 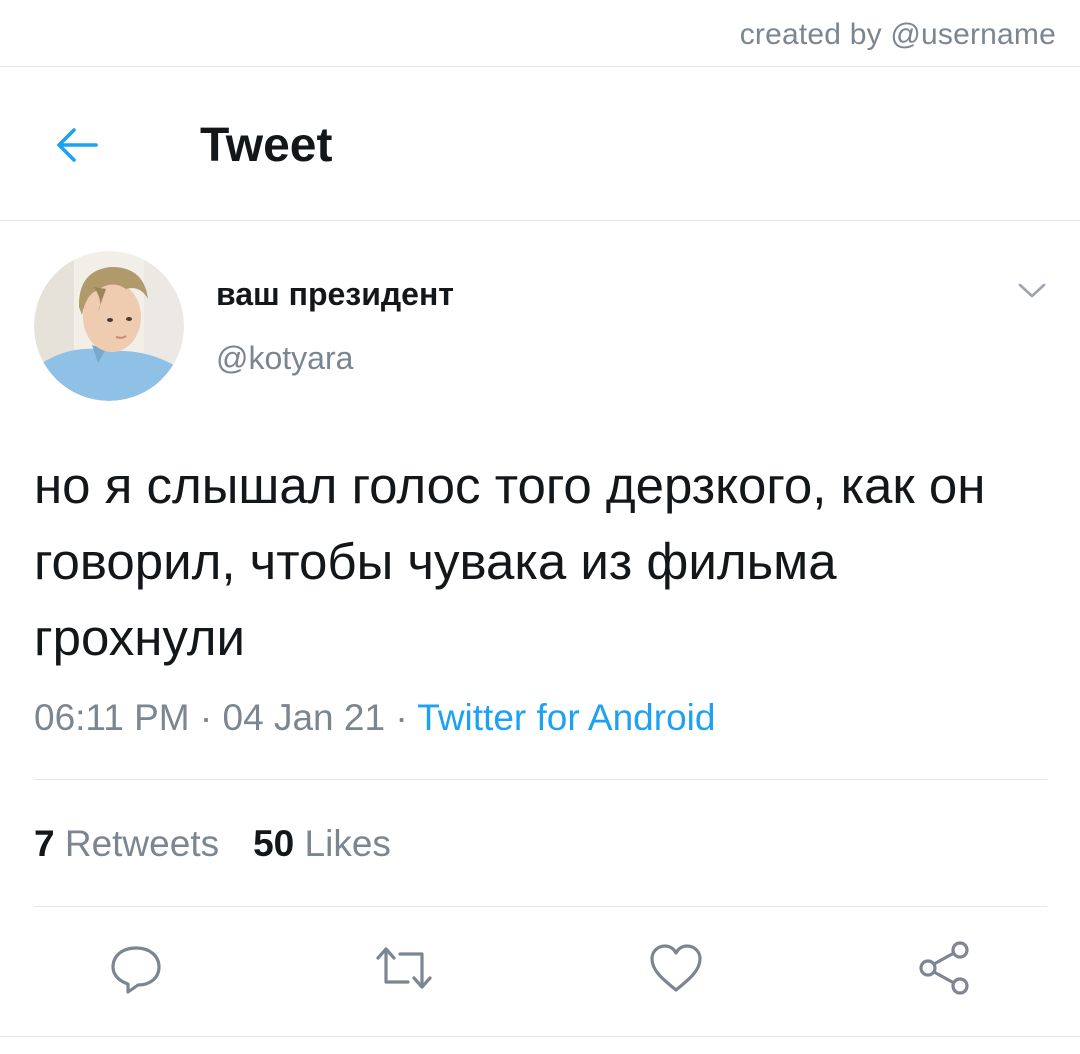 What do you see at coordinates (274, 843) in the screenshot?
I see `likes-count: 50` at bounding box center [274, 843].